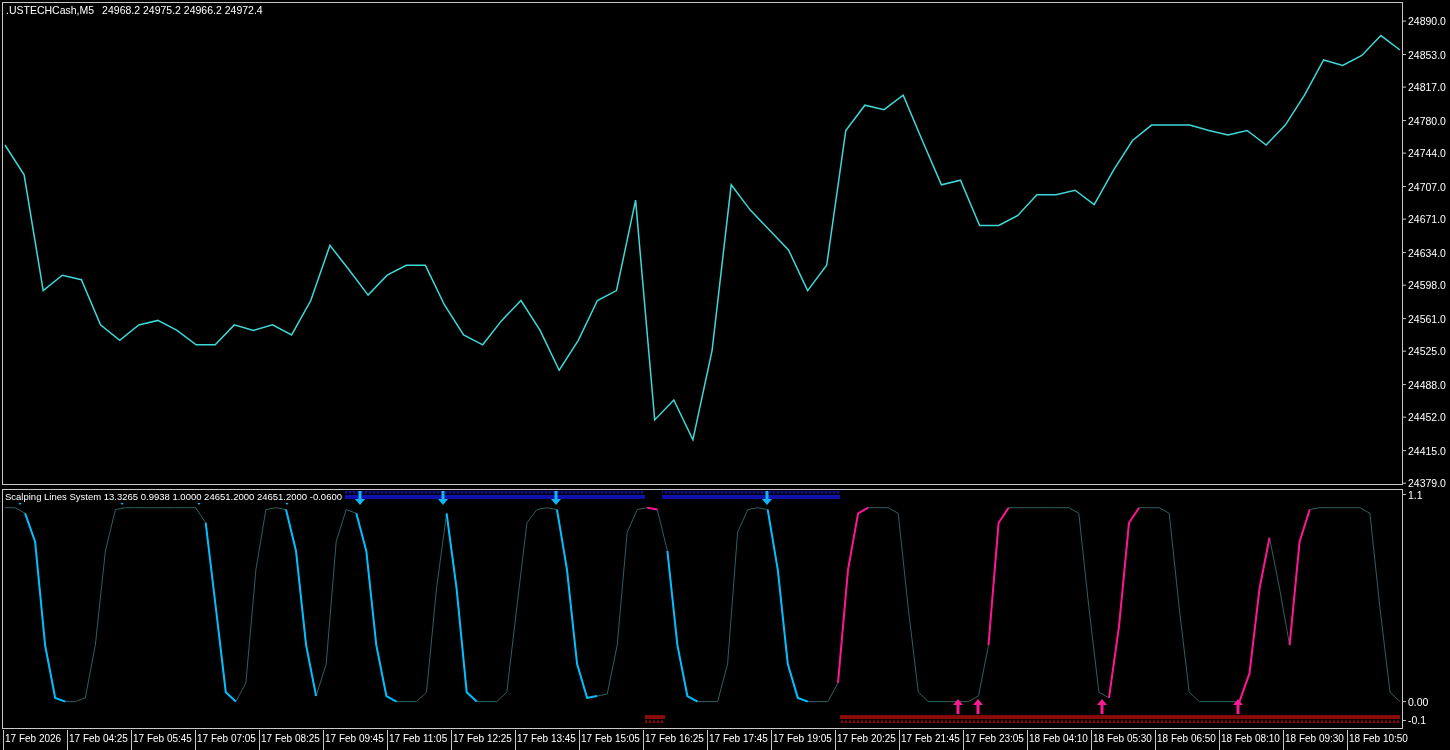 The height and width of the screenshot is (750, 1450). Describe the element at coordinates (1427, 450) in the screenshot. I see `price-axis-label: 24415.0` at that location.